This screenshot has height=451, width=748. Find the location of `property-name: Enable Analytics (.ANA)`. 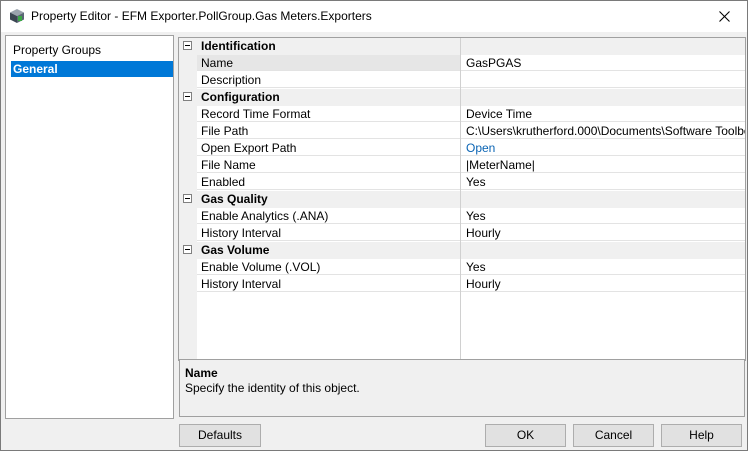

property-name: Enable Analytics (.ANA) is located at coordinates (328, 216).